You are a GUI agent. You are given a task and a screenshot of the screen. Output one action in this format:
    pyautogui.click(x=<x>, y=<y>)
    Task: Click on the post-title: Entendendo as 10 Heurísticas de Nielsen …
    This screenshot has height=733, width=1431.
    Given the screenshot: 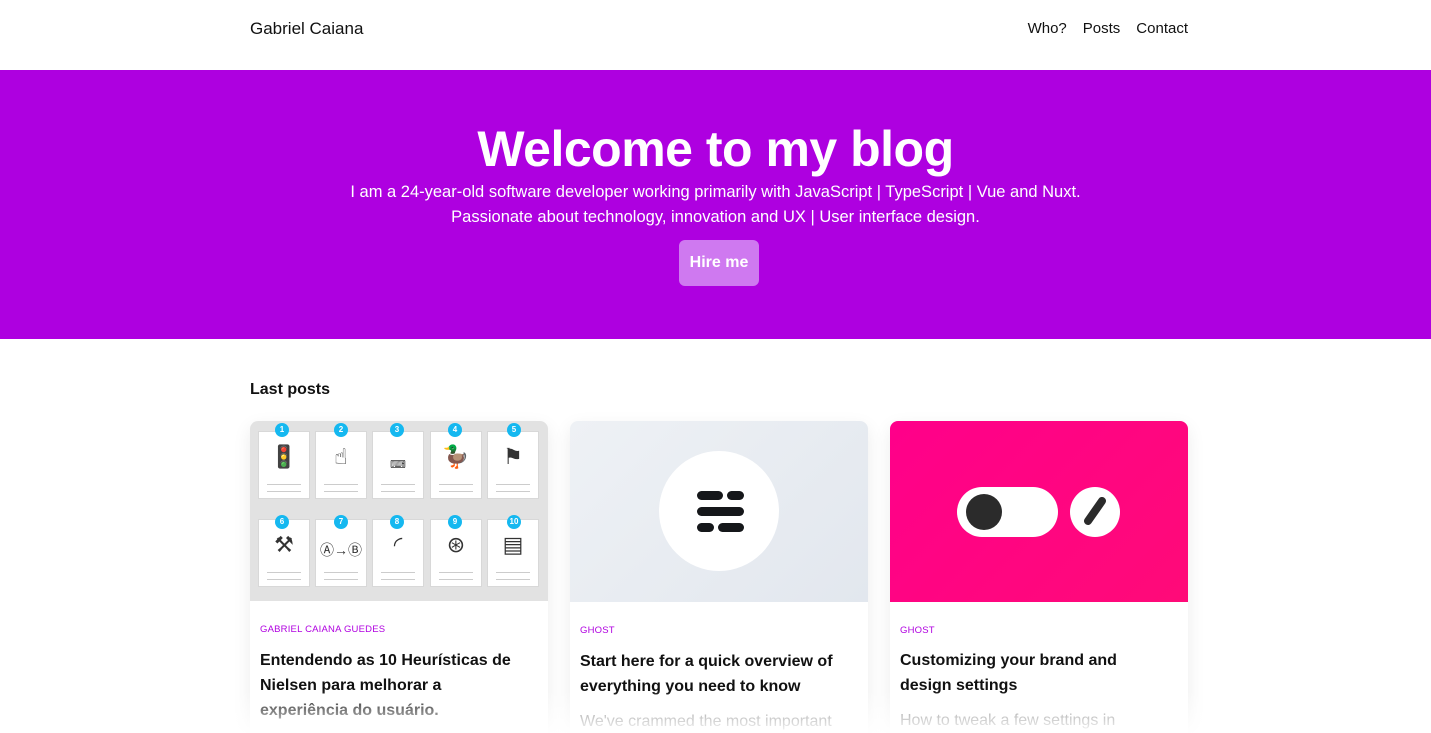 What is the action you would take?
    pyautogui.click(x=396, y=685)
    